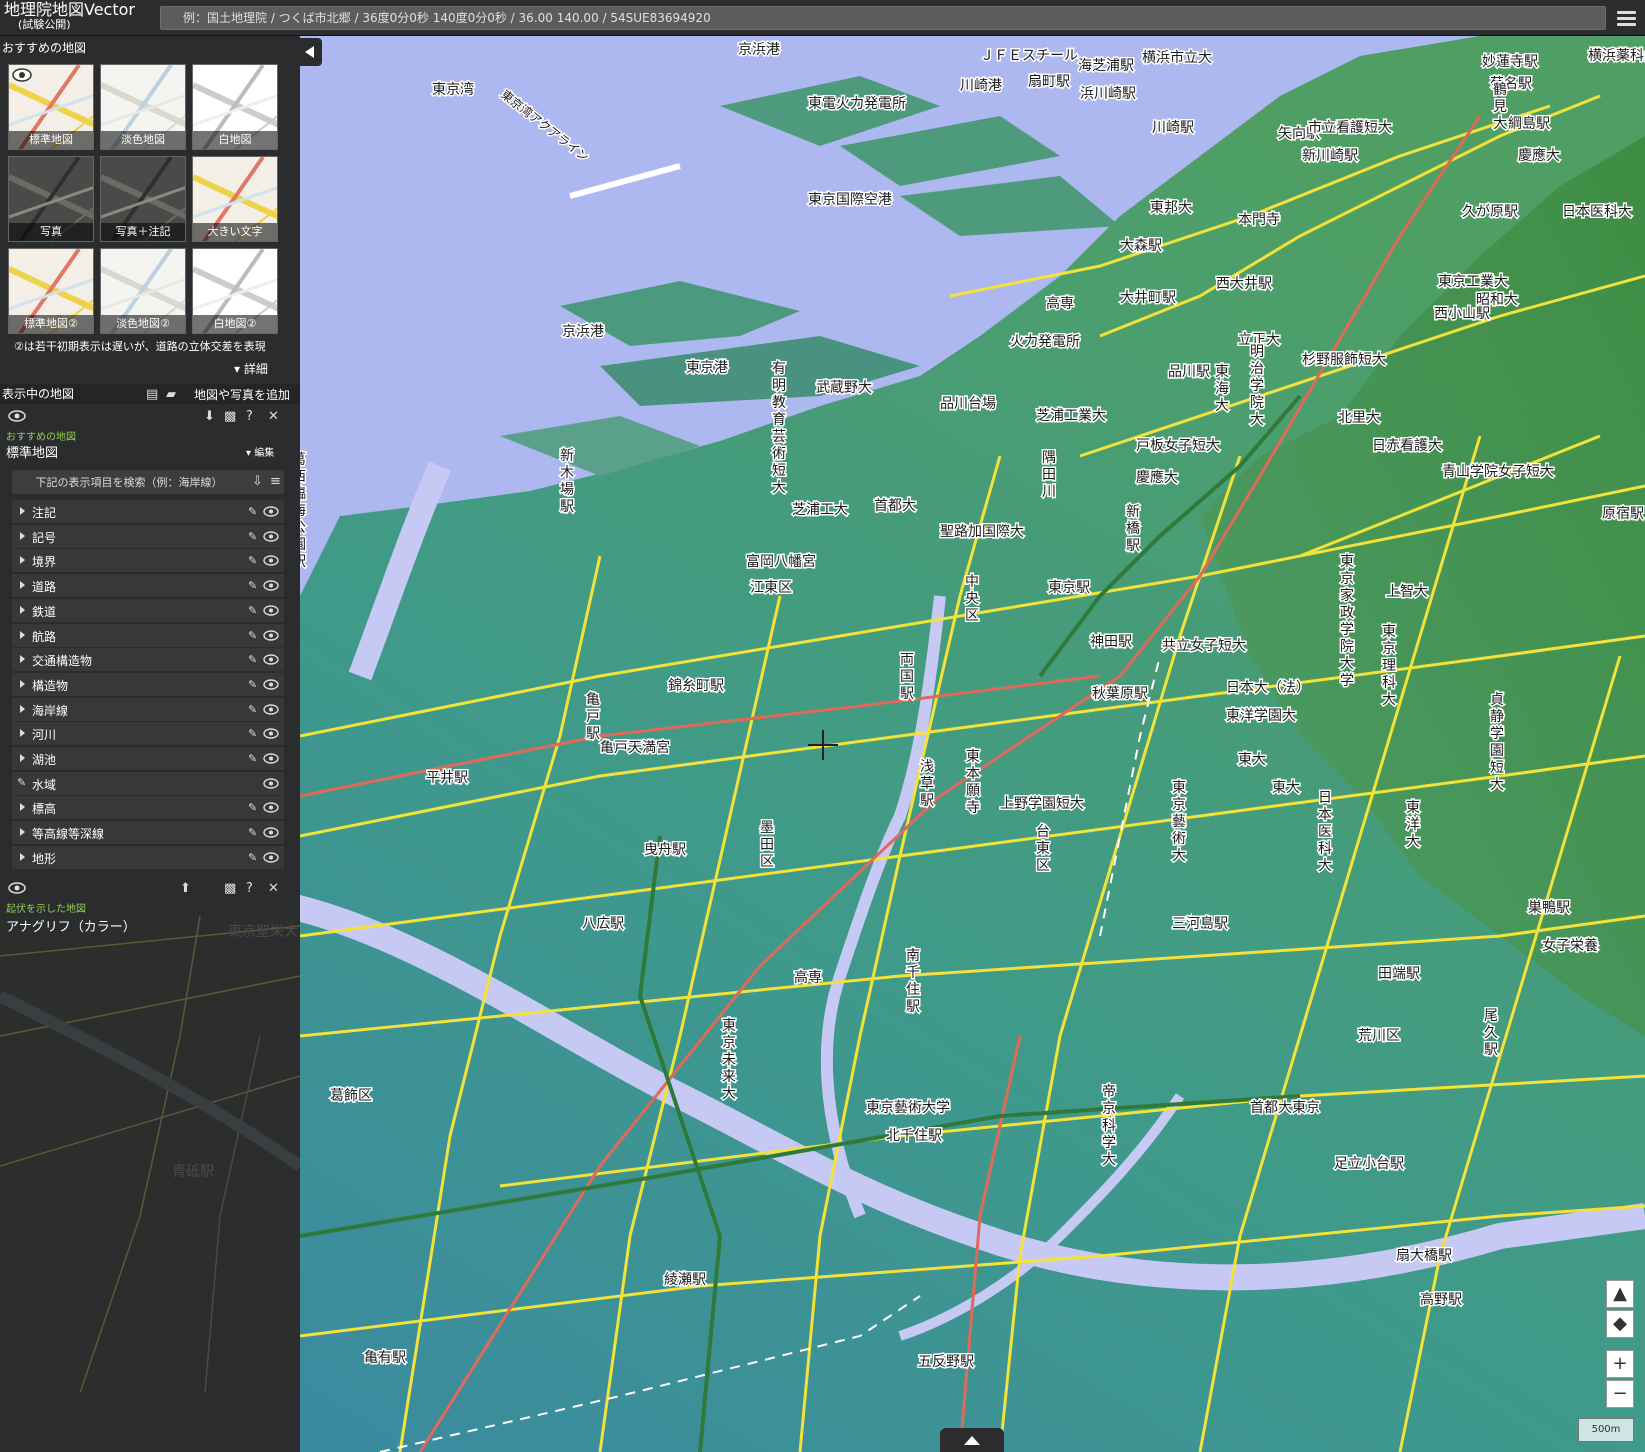  I want to click on layer-tree-row: 標高 ✎, so click(148, 808).